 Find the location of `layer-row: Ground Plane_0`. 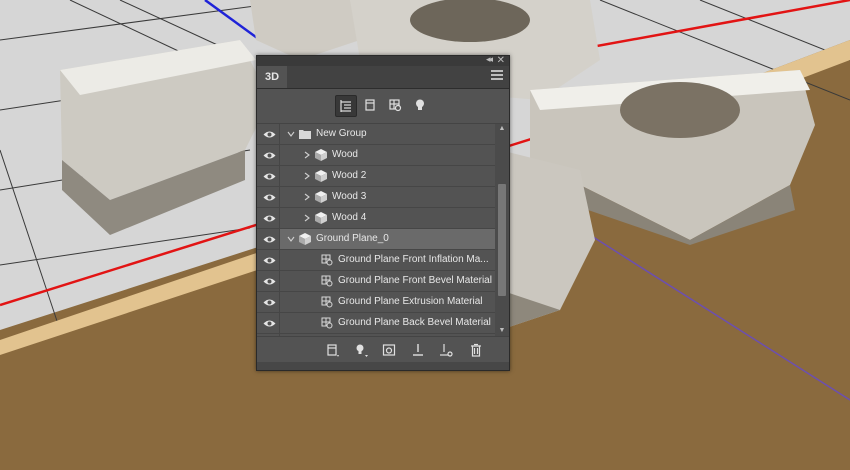

layer-row: Ground Plane_0 is located at coordinates (376, 239).